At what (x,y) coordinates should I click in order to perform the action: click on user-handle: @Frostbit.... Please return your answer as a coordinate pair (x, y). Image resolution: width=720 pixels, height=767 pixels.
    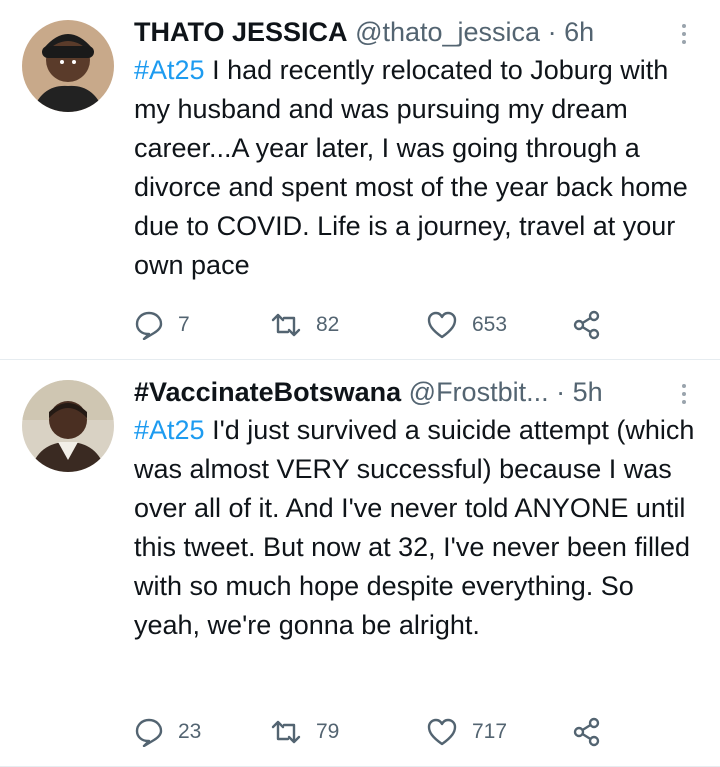
    Looking at the image, I should click on (479, 392).